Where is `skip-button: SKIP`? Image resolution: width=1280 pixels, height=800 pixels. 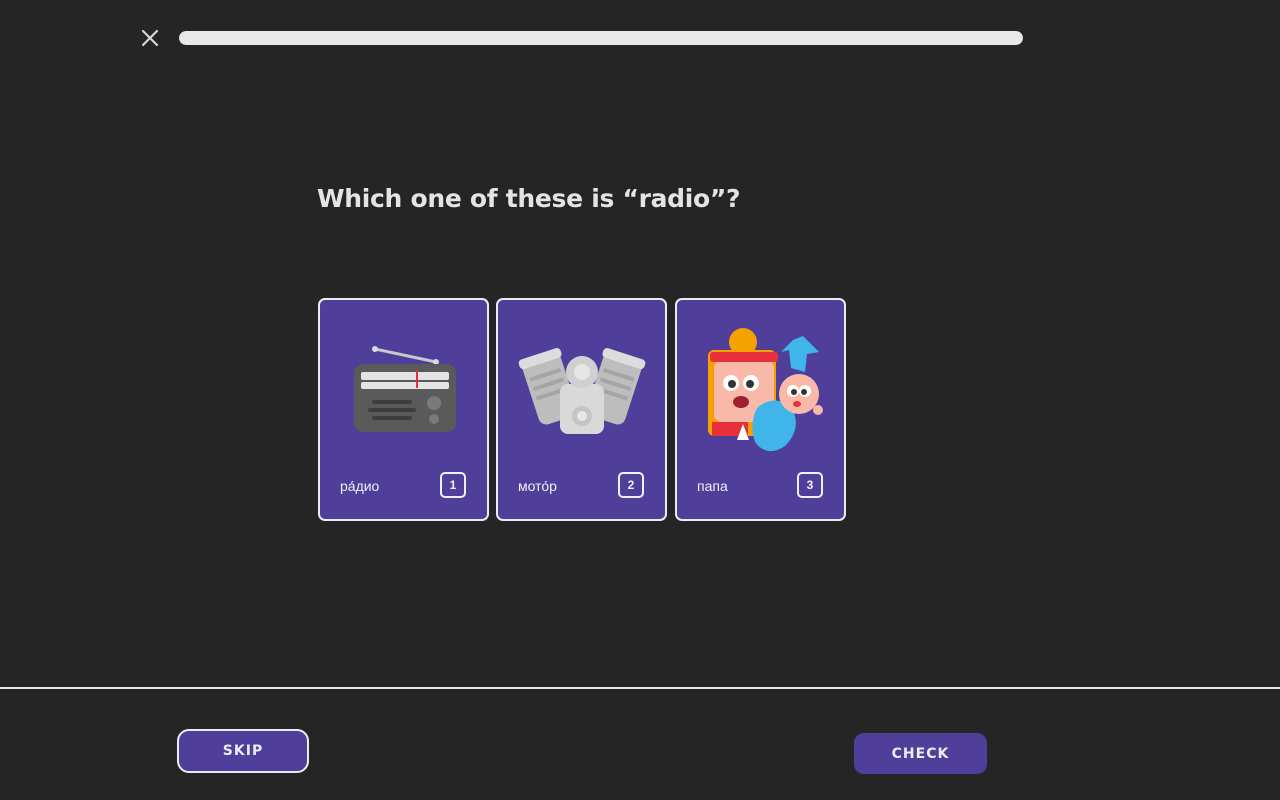
skip-button: SKIP is located at coordinates (243, 751).